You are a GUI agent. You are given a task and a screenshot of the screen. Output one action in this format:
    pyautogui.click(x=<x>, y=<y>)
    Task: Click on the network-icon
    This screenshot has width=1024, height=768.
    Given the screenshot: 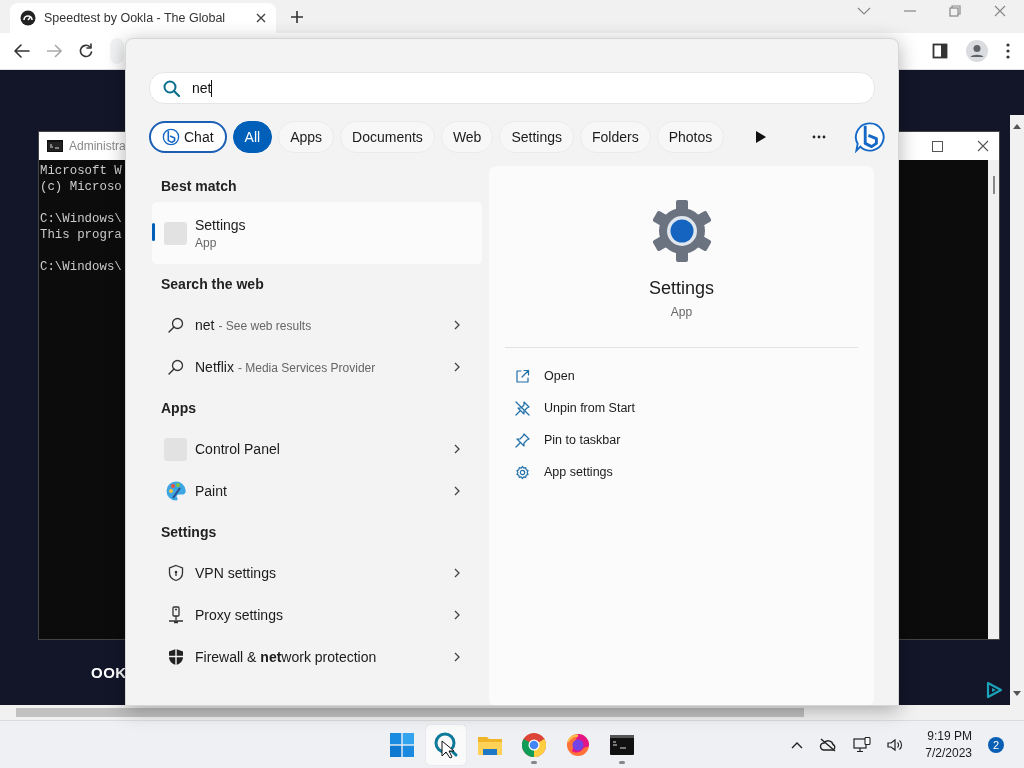 What is the action you would take?
    pyautogui.click(x=862, y=744)
    